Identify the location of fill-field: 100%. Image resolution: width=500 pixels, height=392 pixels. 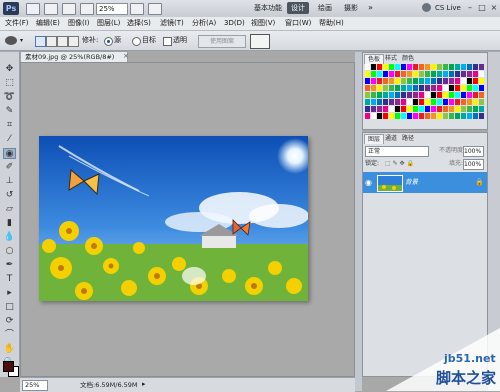
(473, 164).